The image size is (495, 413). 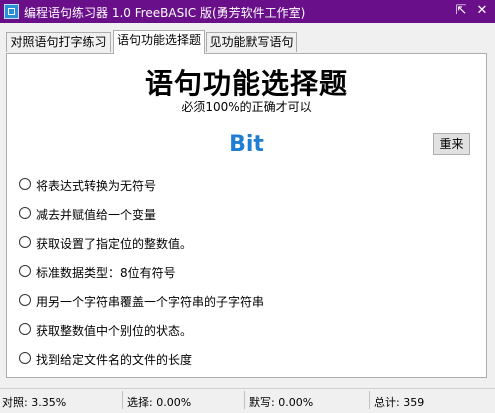 What do you see at coordinates (482, 11) in the screenshot?
I see `close-icon: ✕` at bounding box center [482, 11].